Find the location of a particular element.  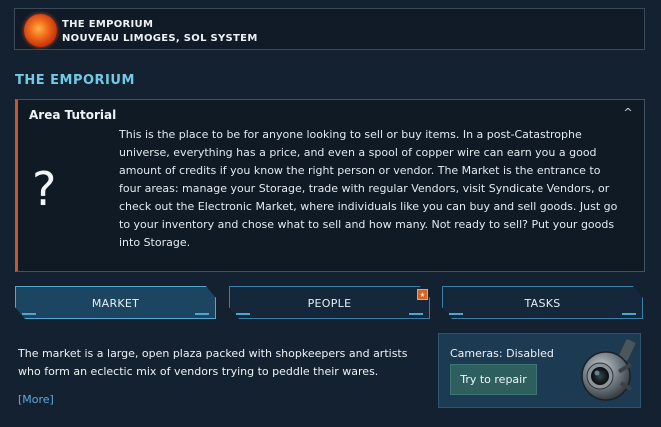

location-subtitle: NOUVEAU LIMOGES, SOL SYSTEM is located at coordinates (160, 38).